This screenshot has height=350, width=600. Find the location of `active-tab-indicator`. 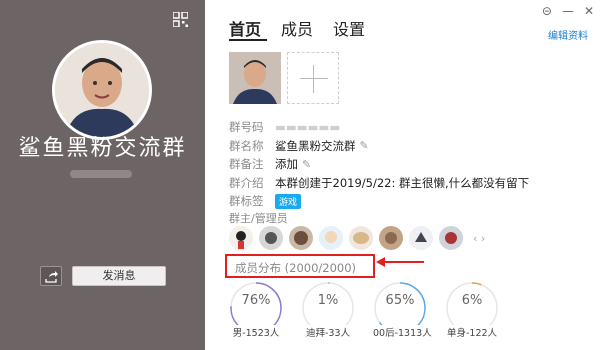

active-tab-indicator is located at coordinates (248, 40).